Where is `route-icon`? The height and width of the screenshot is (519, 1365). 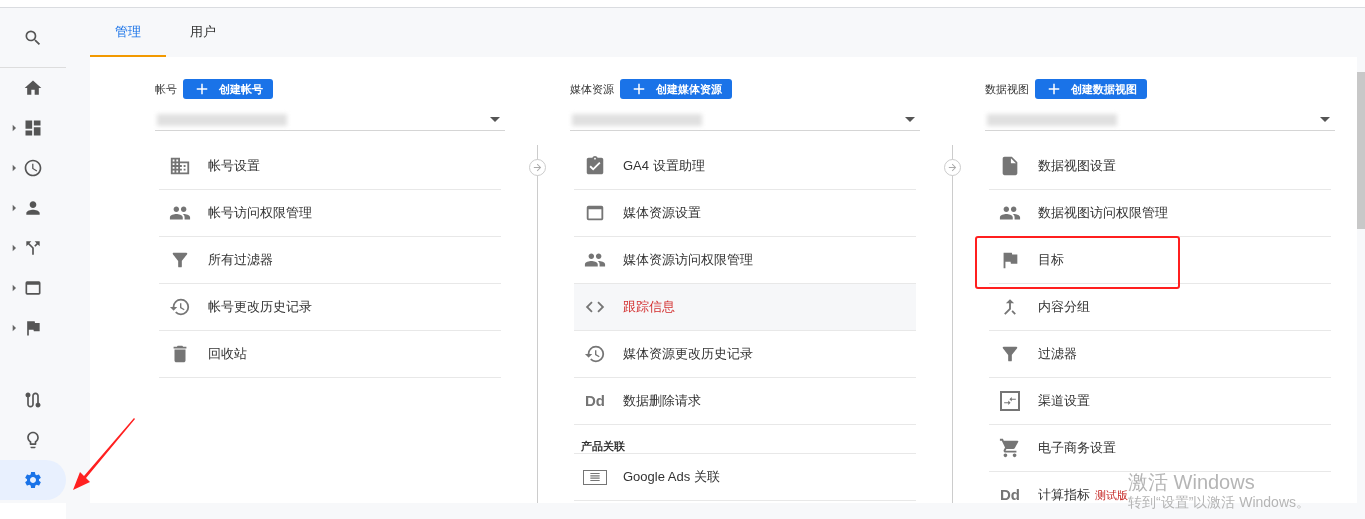 route-icon is located at coordinates (33, 400).